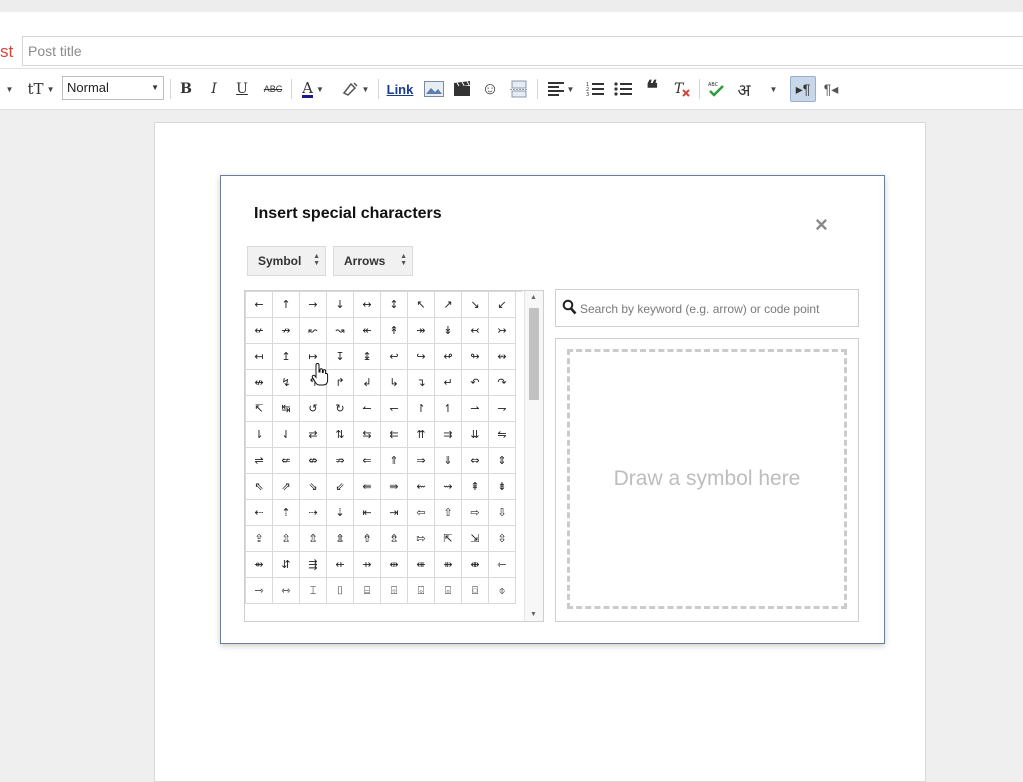 The height and width of the screenshot is (782, 1023). I want to click on character-cell: ↱, so click(340, 383).